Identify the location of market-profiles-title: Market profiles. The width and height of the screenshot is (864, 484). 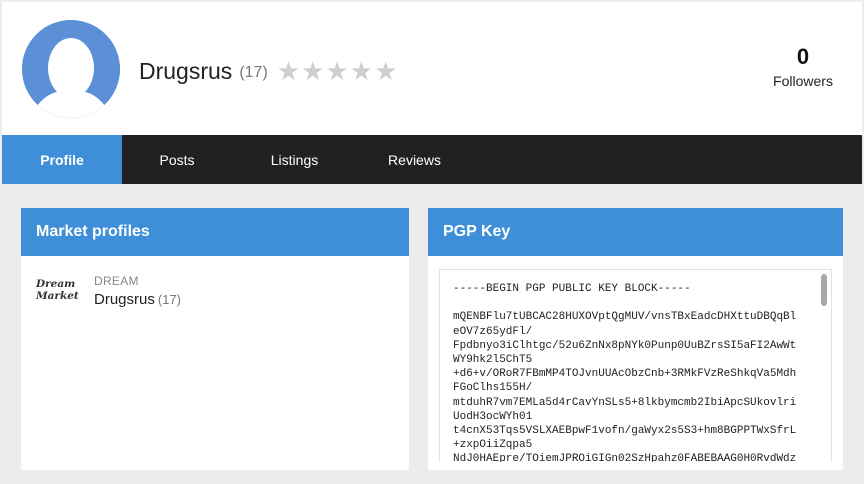
(215, 232).